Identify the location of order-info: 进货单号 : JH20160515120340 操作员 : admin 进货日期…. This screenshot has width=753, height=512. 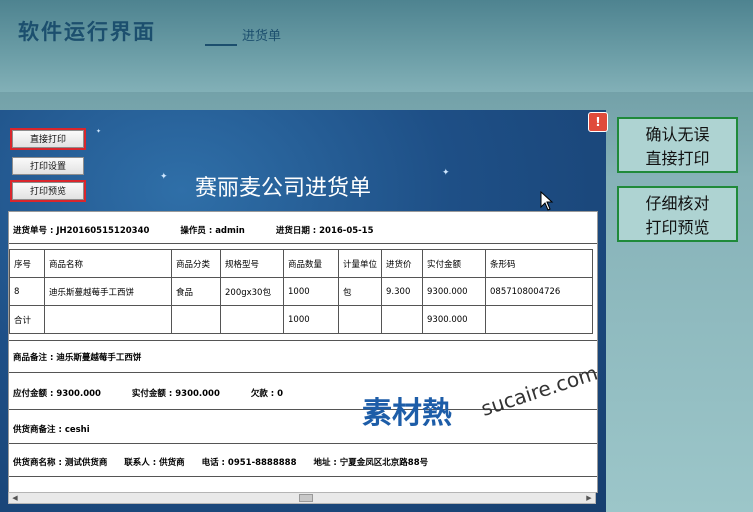
(207, 230).